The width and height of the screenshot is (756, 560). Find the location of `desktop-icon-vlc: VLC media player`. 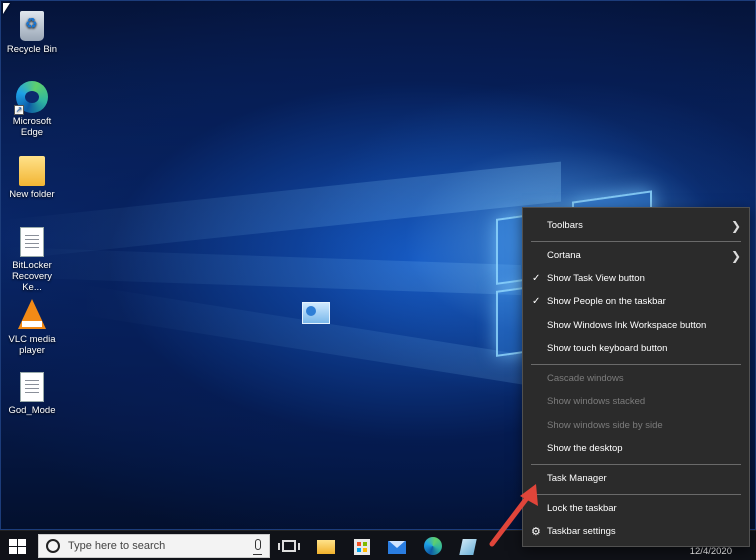

desktop-icon-vlc: VLC media player is located at coordinates (32, 327).